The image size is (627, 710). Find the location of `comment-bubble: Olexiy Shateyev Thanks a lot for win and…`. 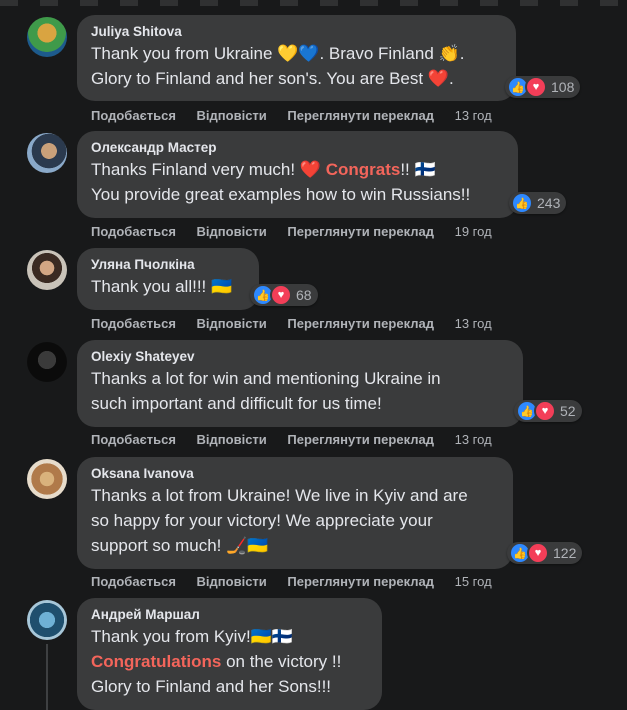

comment-bubble: Olexiy Shateyev Thanks a lot for win and… is located at coordinates (300, 383).